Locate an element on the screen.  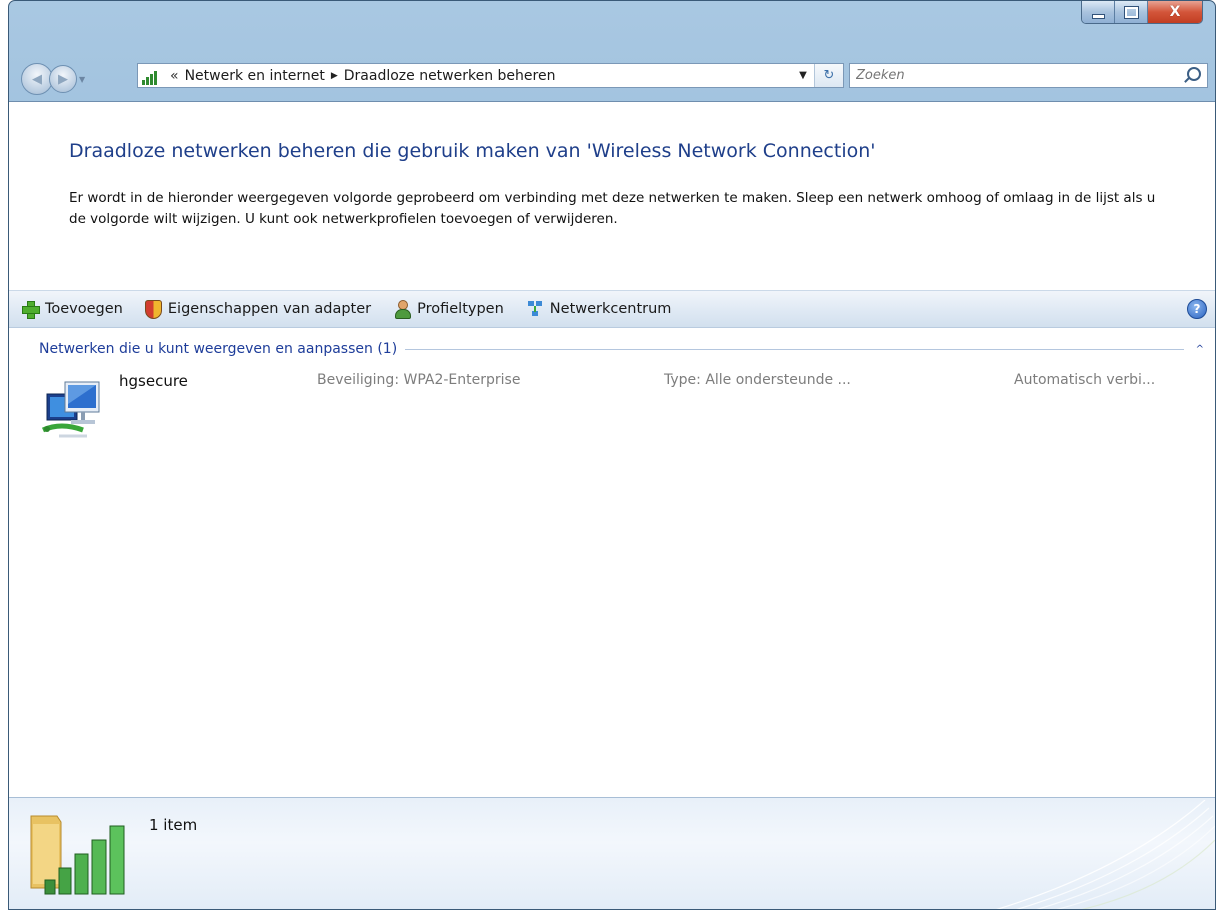
forward-button: ▶ is located at coordinates (63, 79).